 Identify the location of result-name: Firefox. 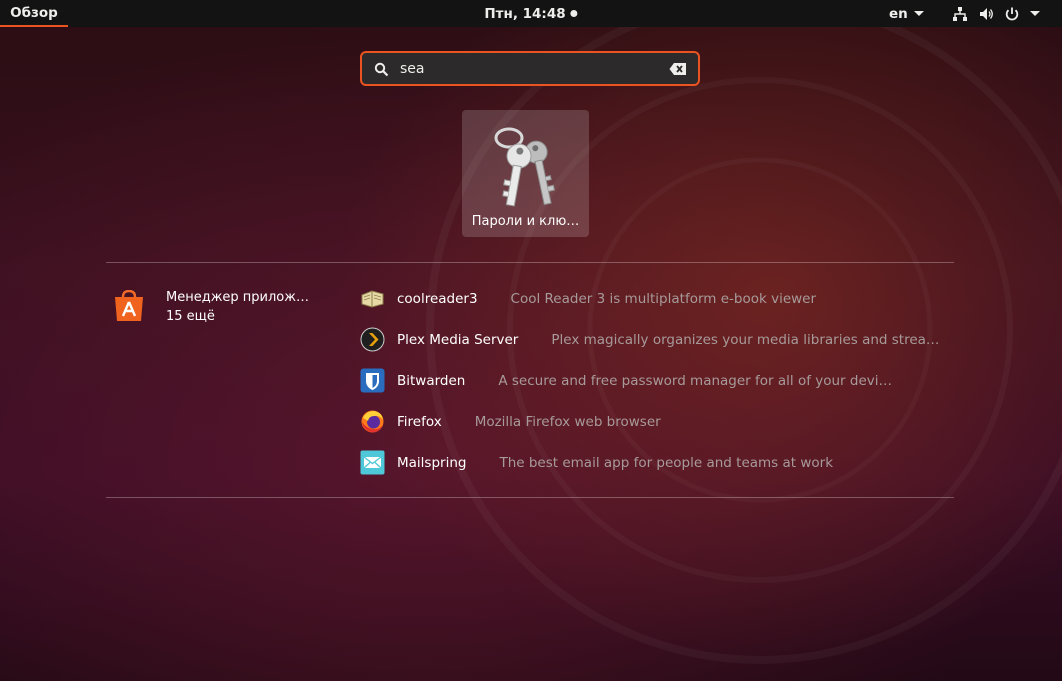
(419, 421).